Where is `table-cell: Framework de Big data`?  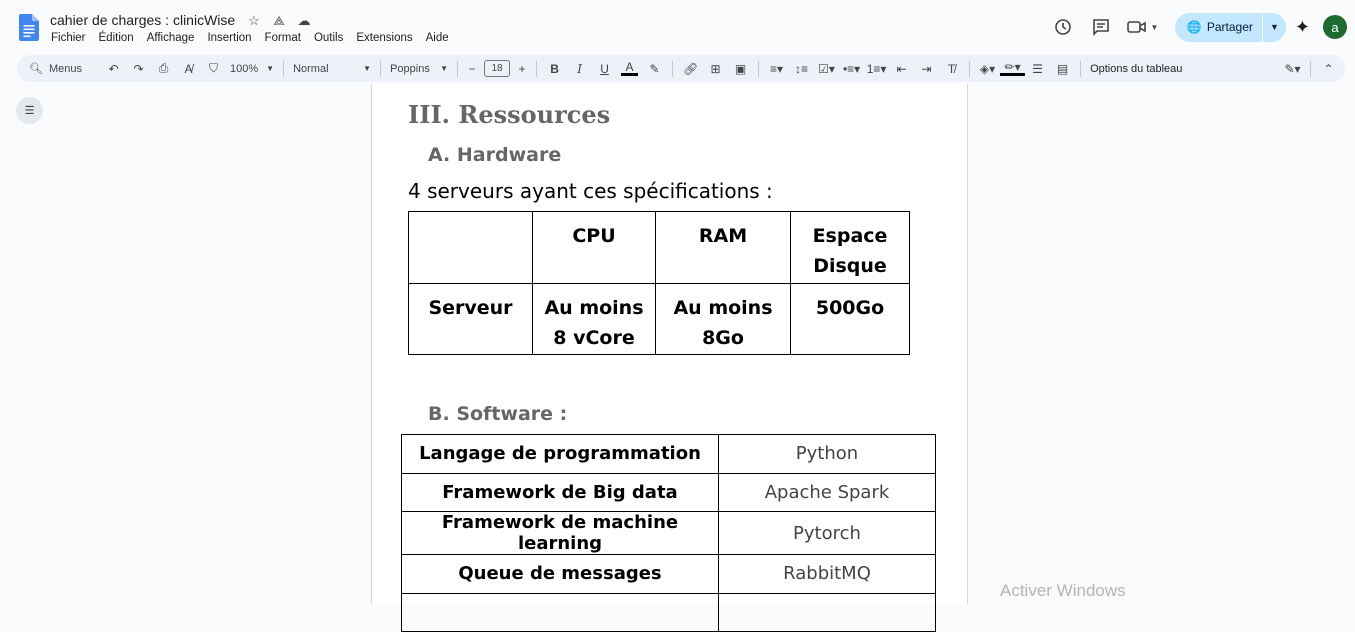 table-cell: Framework de Big data is located at coordinates (560, 492).